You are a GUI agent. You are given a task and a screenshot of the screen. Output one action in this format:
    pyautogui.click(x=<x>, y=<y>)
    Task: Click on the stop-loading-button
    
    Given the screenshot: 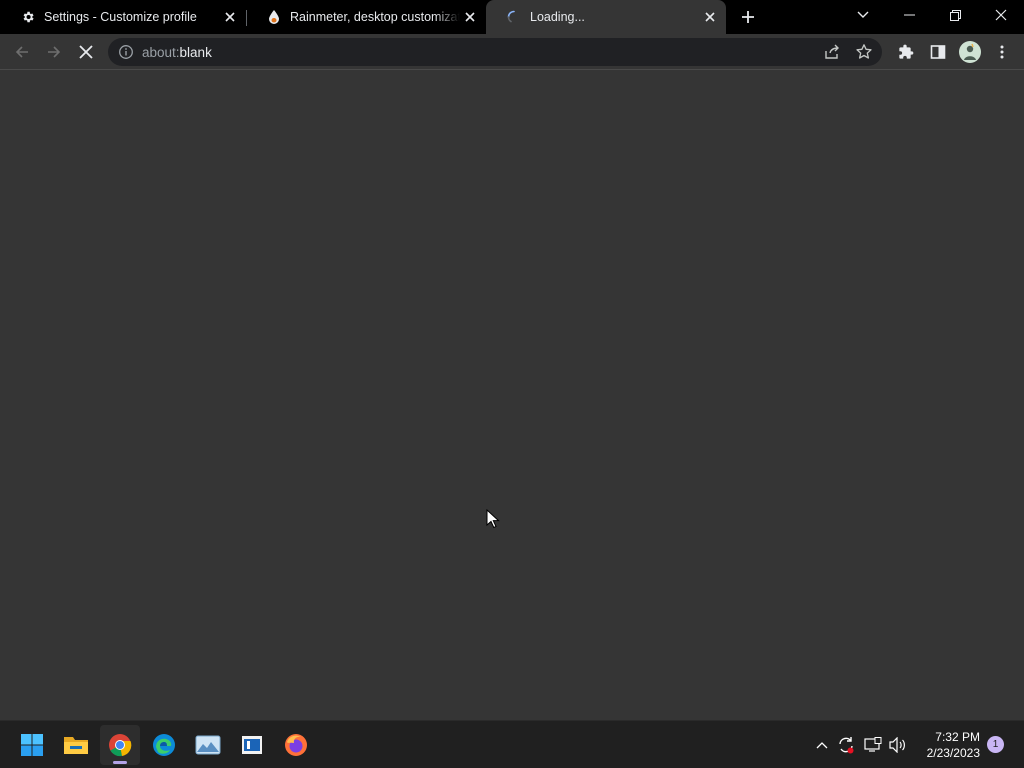 What is the action you would take?
    pyautogui.click(x=86, y=52)
    